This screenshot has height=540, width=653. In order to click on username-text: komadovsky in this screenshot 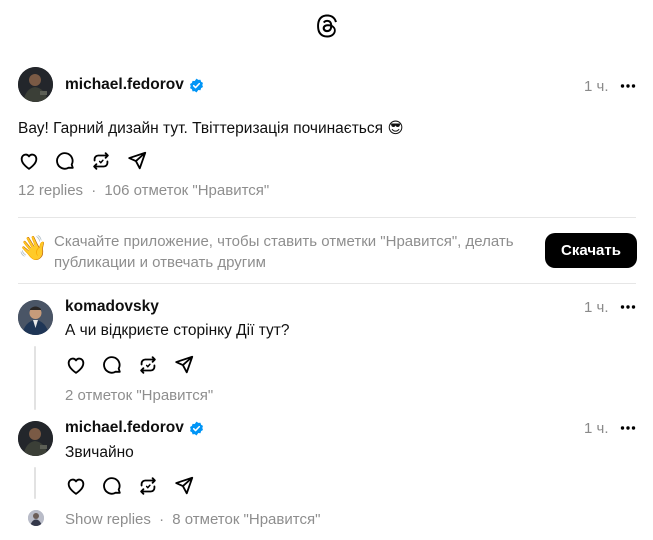, I will do `click(112, 306)`.